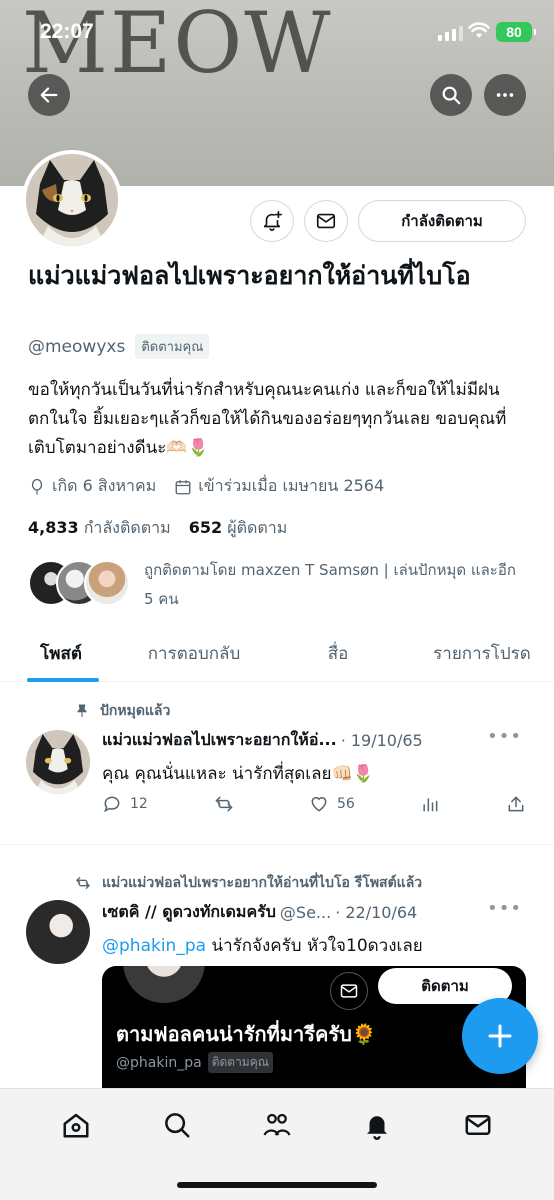 The height and width of the screenshot is (1200, 554). Describe the element at coordinates (246, 1034) in the screenshot. I see `embed-title: ตามฟอลคนน่ารักที่มารีครับ🌻` at that location.